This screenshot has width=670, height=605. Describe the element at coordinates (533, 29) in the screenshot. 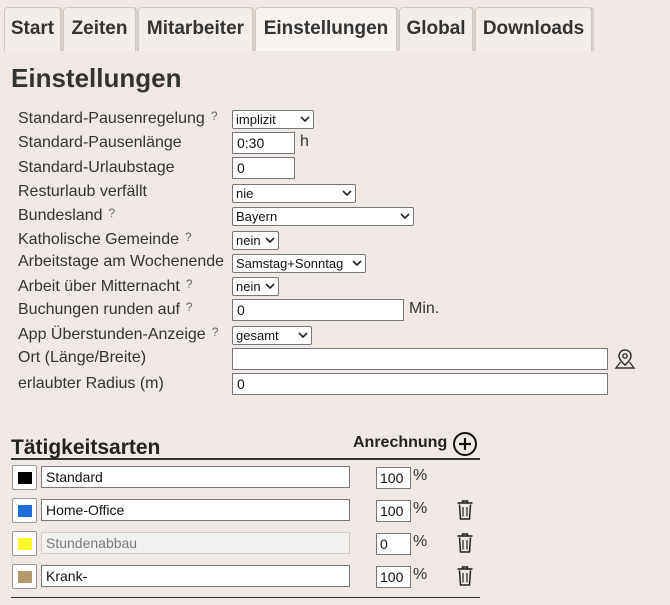

I see `tab-downloads: Downloads` at that location.